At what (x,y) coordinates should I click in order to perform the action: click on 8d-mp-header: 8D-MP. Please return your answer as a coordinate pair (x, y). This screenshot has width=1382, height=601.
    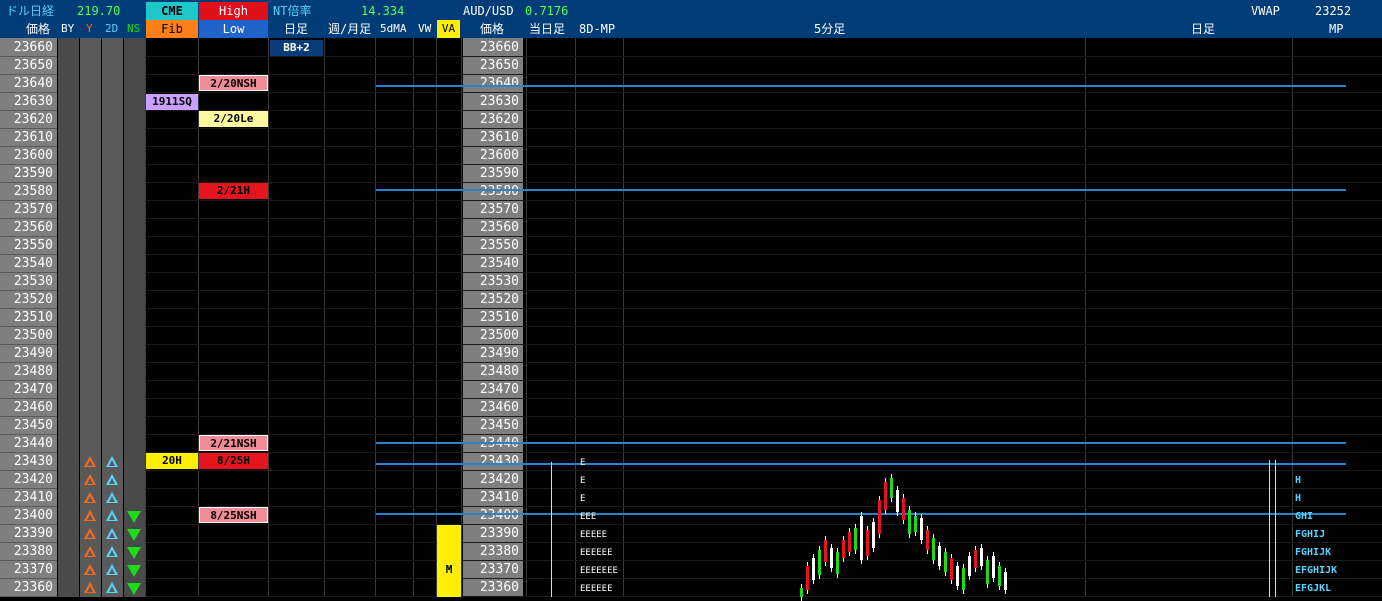
    Looking at the image, I should click on (597, 29).